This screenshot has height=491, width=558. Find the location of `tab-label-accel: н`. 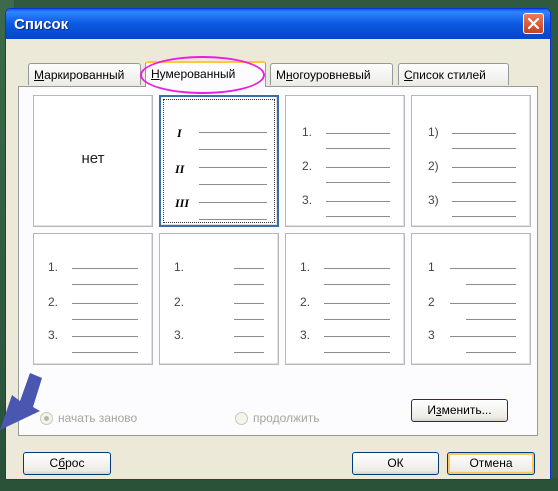

tab-label-accel: н is located at coordinates (289, 75).